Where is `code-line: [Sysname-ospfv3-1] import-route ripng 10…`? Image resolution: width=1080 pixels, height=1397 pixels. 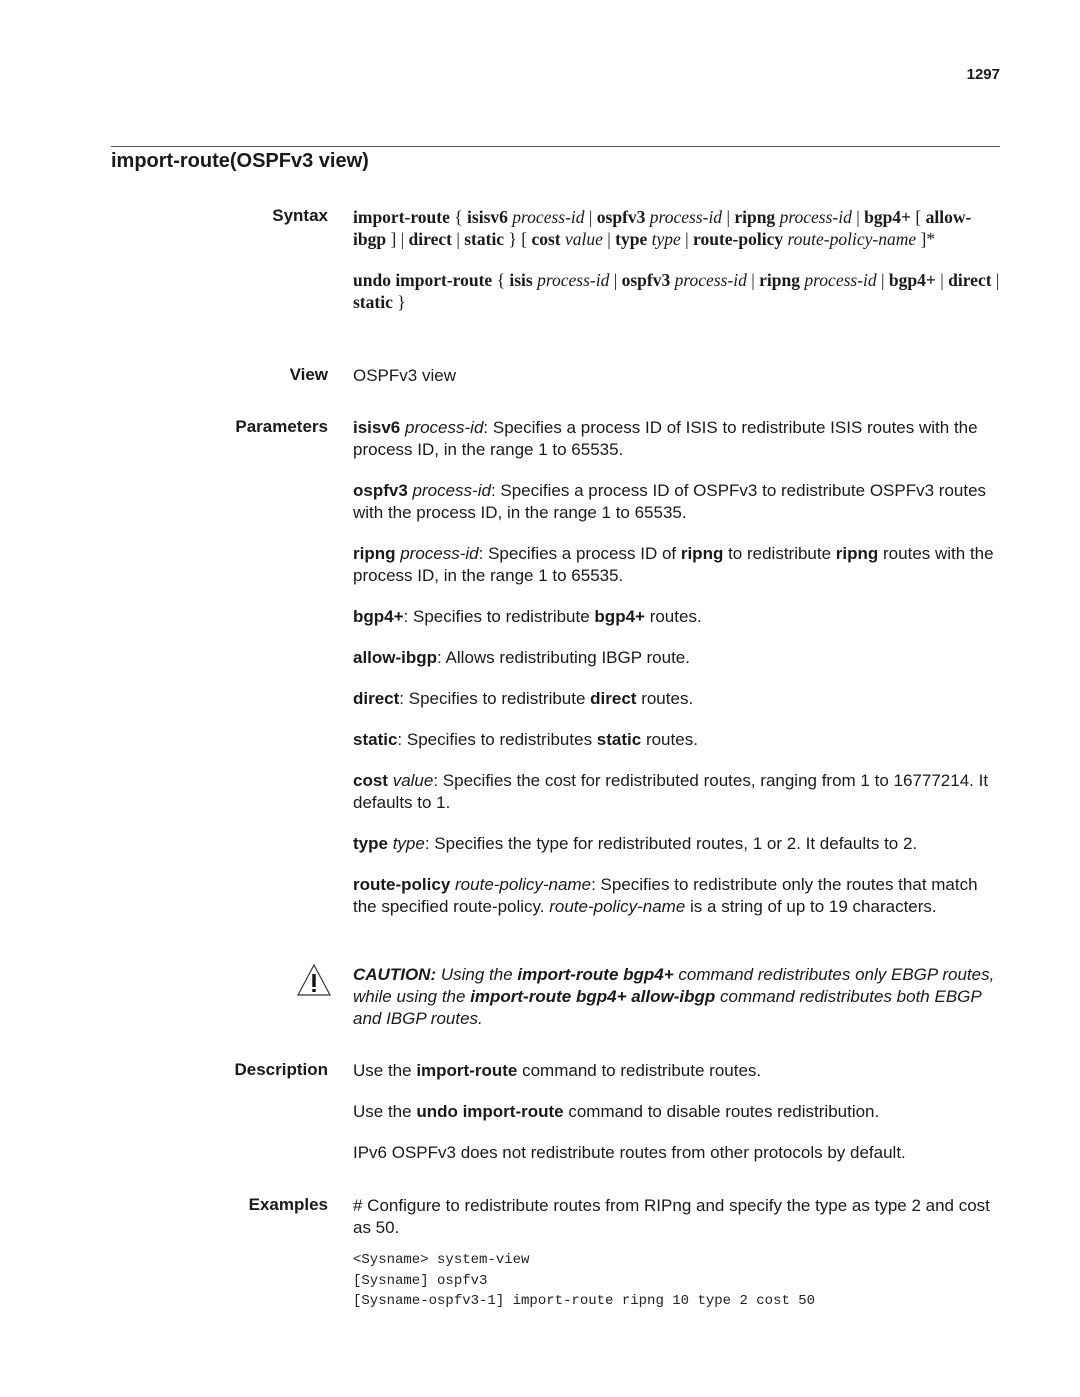
code-line: [Sysname-ospfv3-1] import-route ripng 10… is located at coordinates (584, 1301).